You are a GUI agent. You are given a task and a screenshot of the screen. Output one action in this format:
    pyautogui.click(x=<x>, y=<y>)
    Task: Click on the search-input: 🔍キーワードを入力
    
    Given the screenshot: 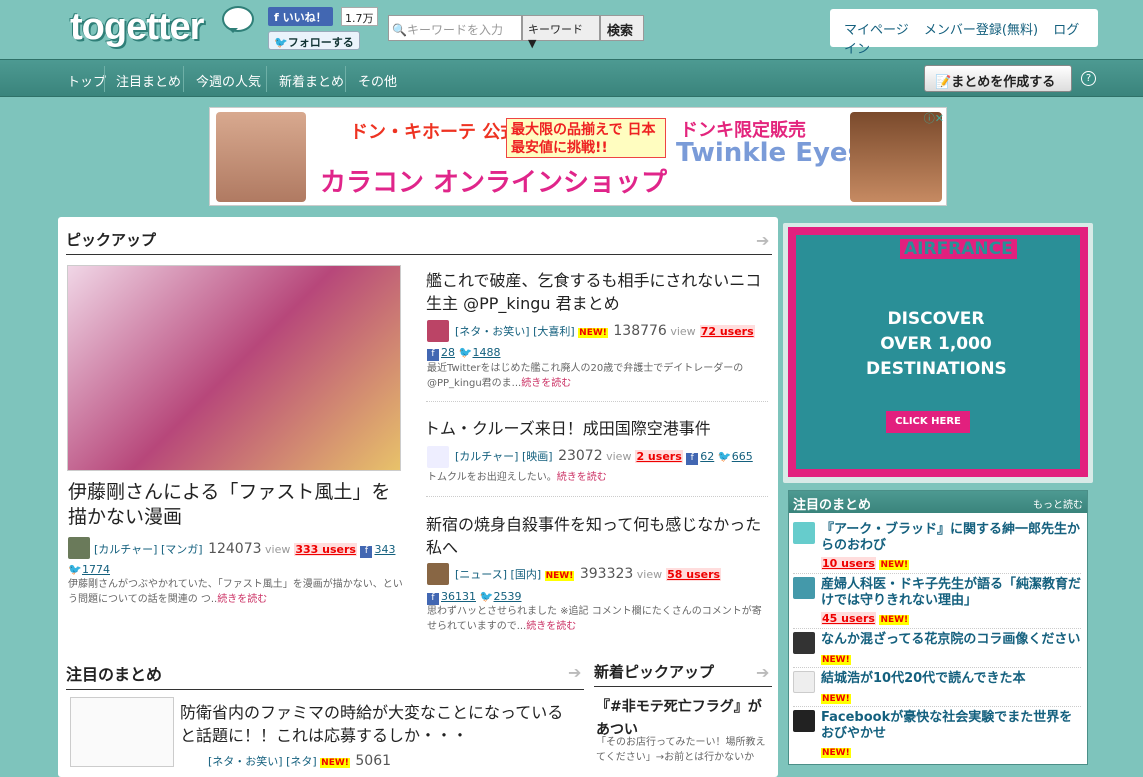 What is the action you would take?
    pyautogui.click(x=455, y=28)
    